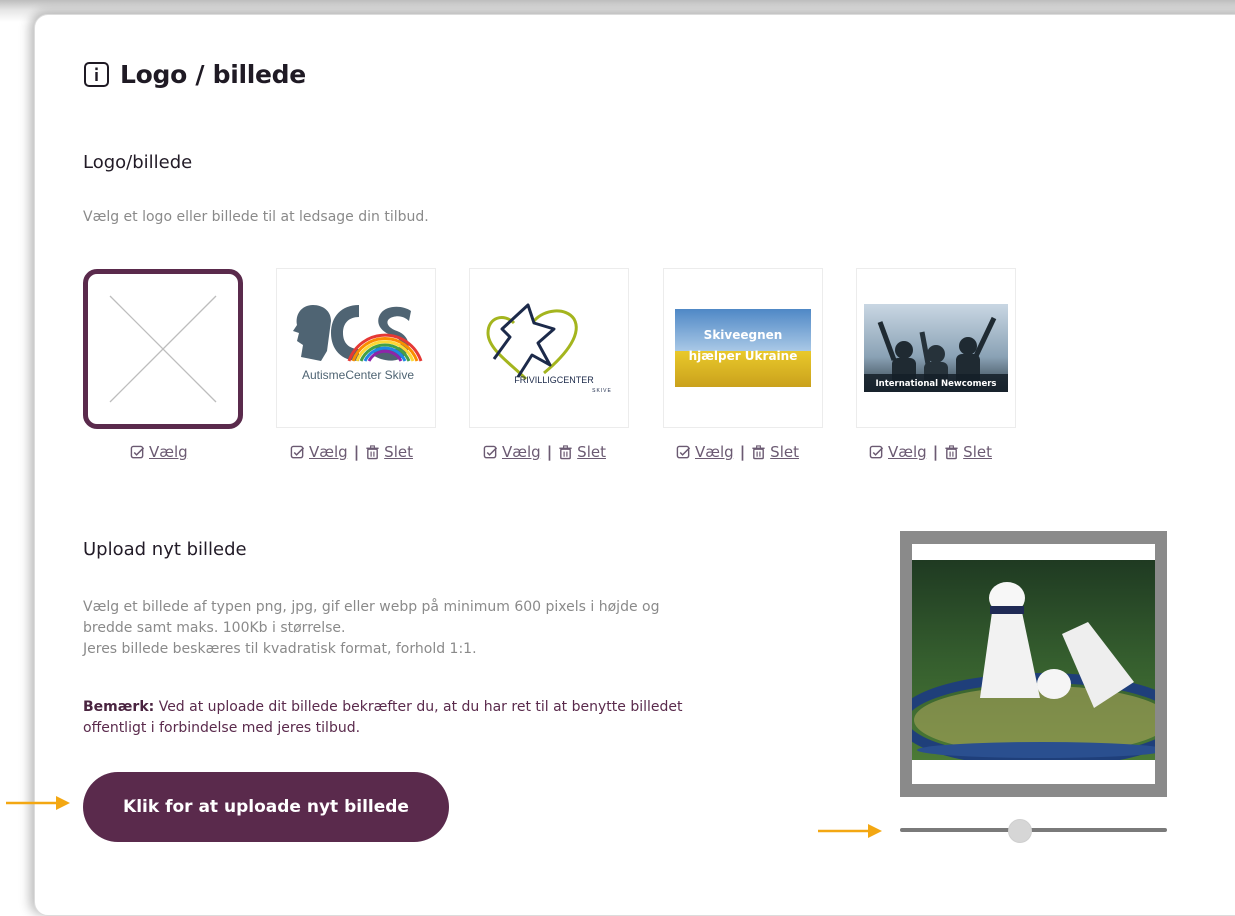  I want to click on logo-tile-newcomers: International Newcomers, so click(936, 348).